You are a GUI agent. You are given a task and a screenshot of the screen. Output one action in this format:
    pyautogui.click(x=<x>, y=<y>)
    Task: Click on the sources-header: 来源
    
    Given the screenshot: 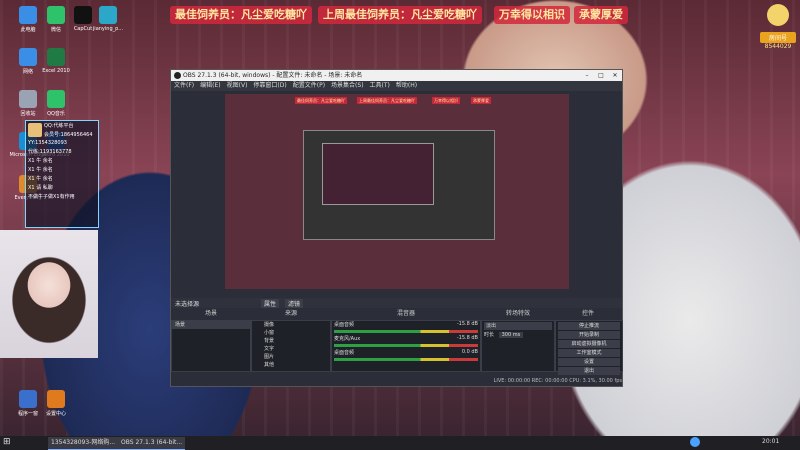 What is the action you would take?
    pyautogui.click(x=291, y=314)
    